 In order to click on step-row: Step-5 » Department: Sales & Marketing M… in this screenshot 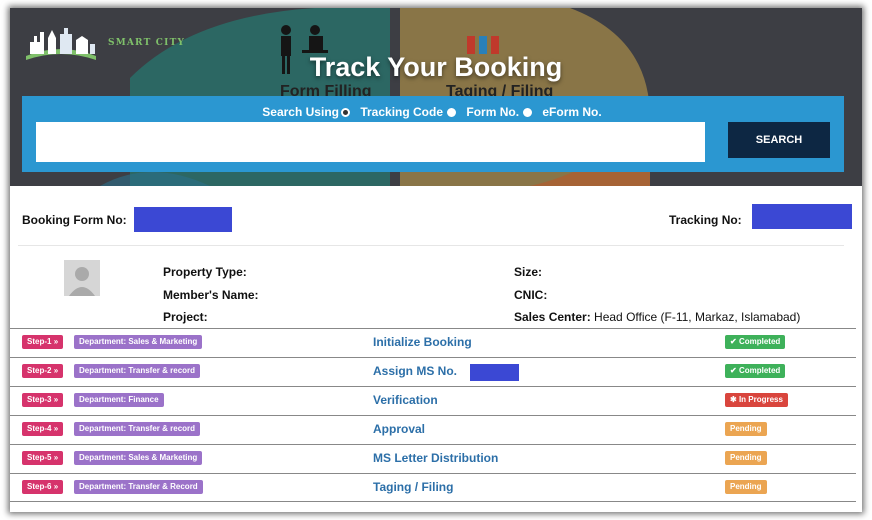, I will do `click(433, 458)`.